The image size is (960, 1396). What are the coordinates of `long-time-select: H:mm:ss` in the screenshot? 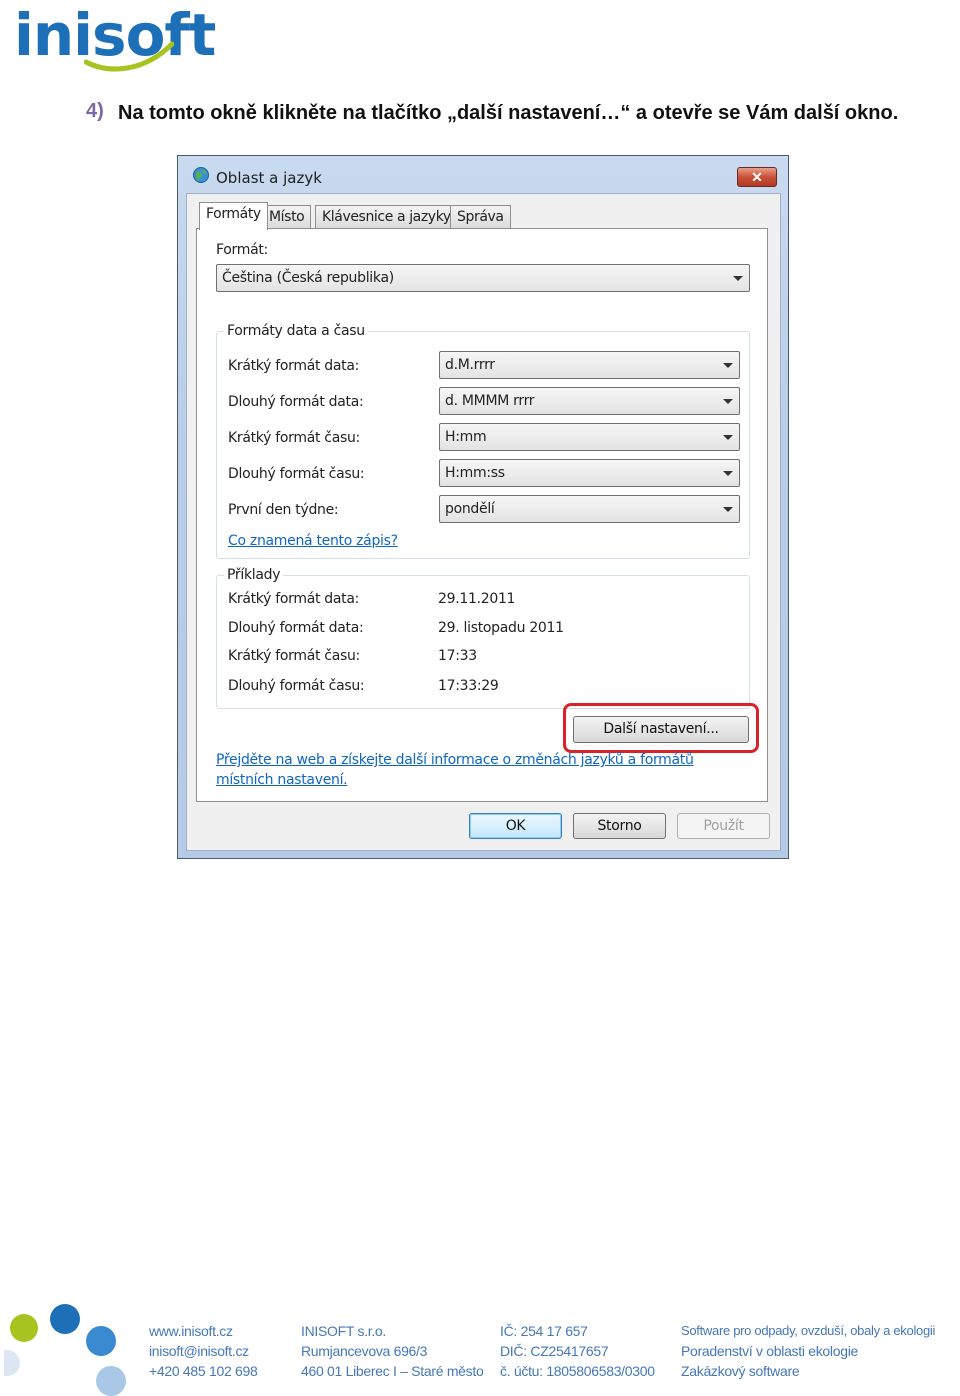 It's located at (589, 473).